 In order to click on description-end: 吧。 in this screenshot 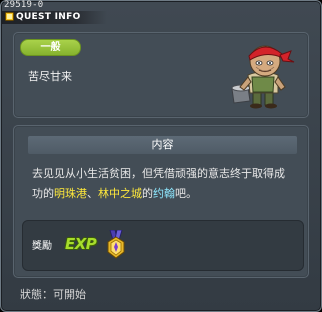, I will do `click(186, 193)`.